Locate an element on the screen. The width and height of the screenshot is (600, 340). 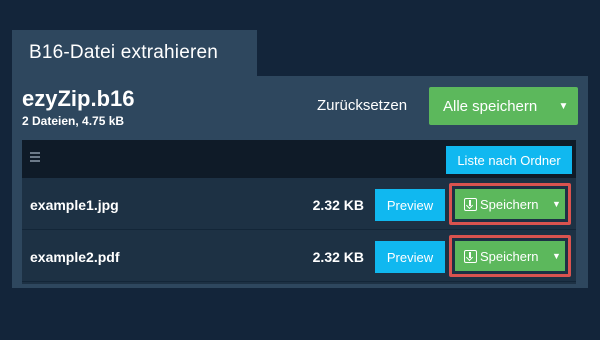
tab-extract: B16-Datei extrahieren is located at coordinates (134, 53).